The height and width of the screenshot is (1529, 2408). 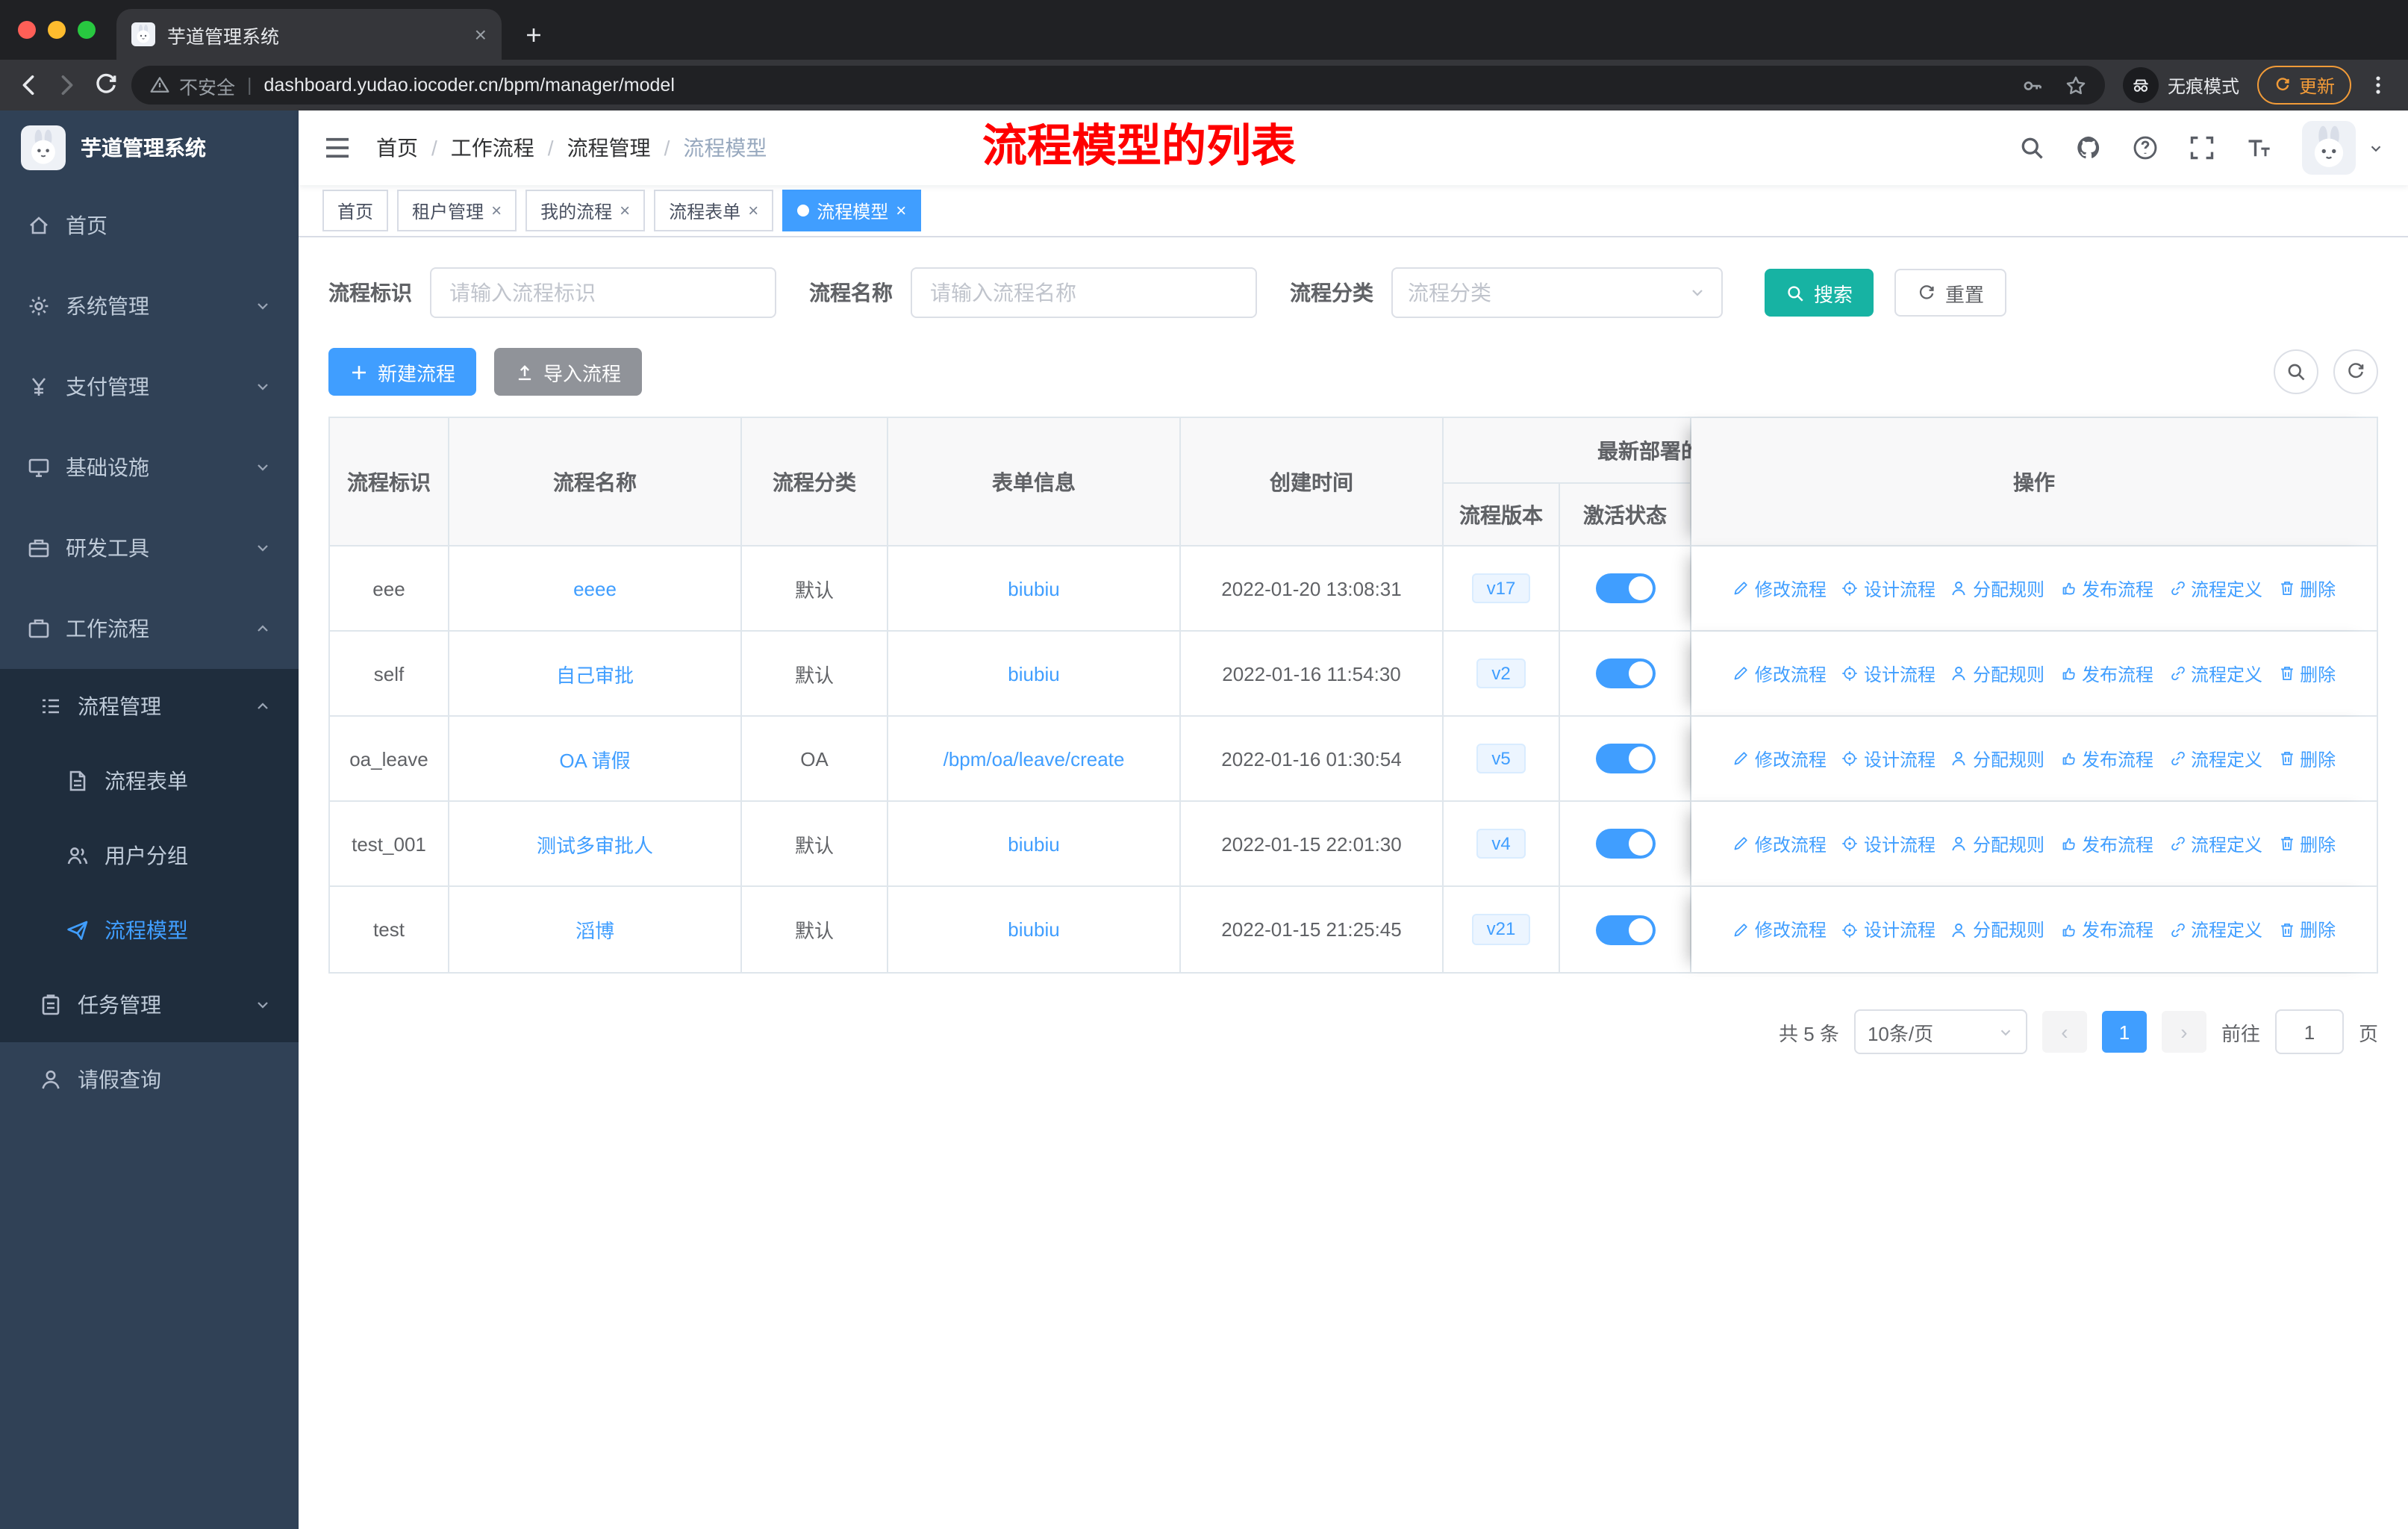 What do you see at coordinates (87, 30) in the screenshot?
I see `zoom-window-button` at bounding box center [87, 30].